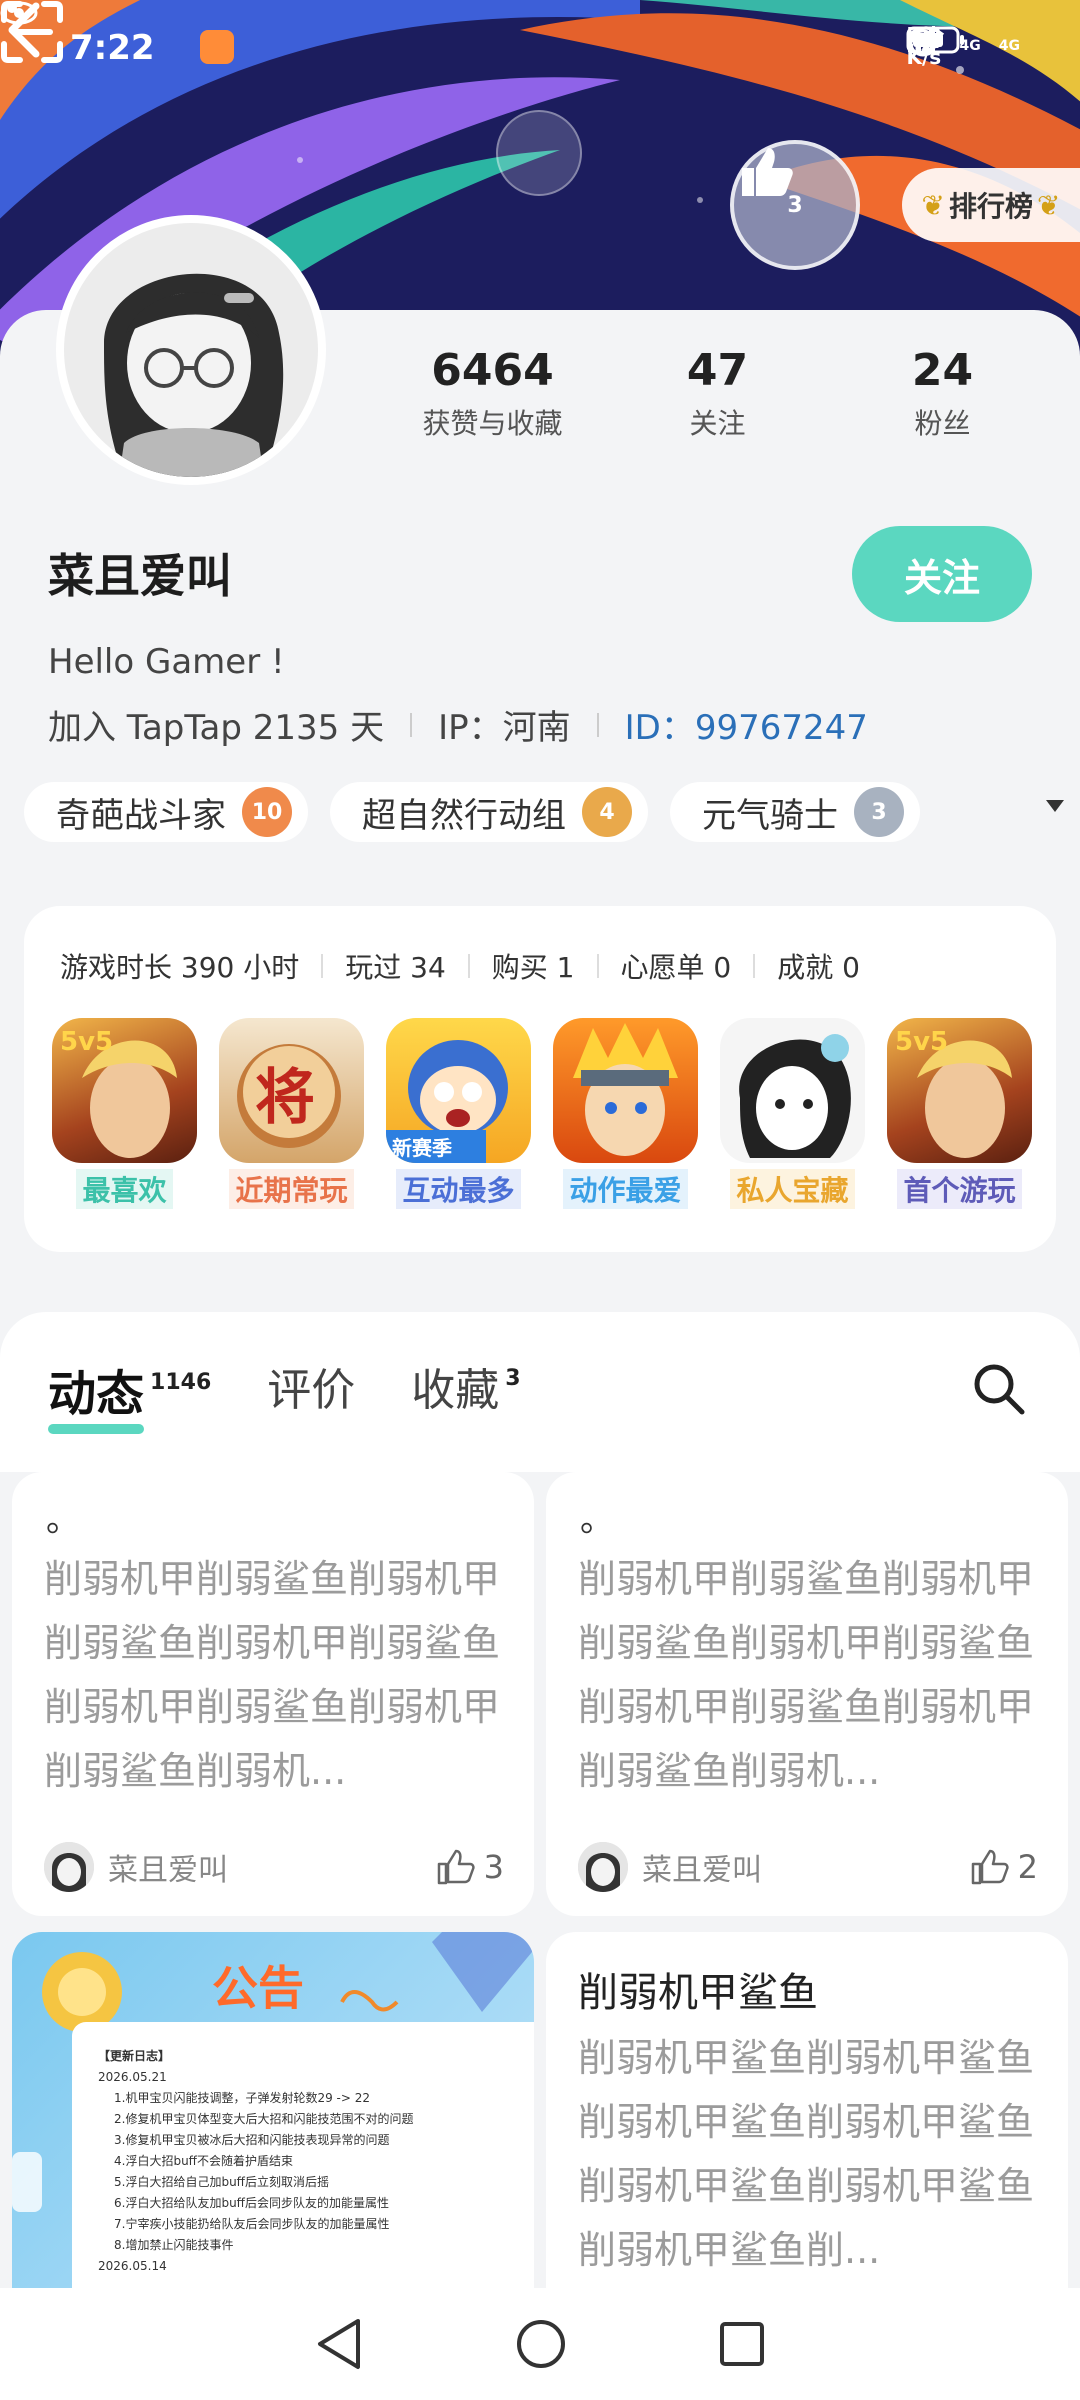  I want to click on game-label: 最喜欢, so click(124, 1189).